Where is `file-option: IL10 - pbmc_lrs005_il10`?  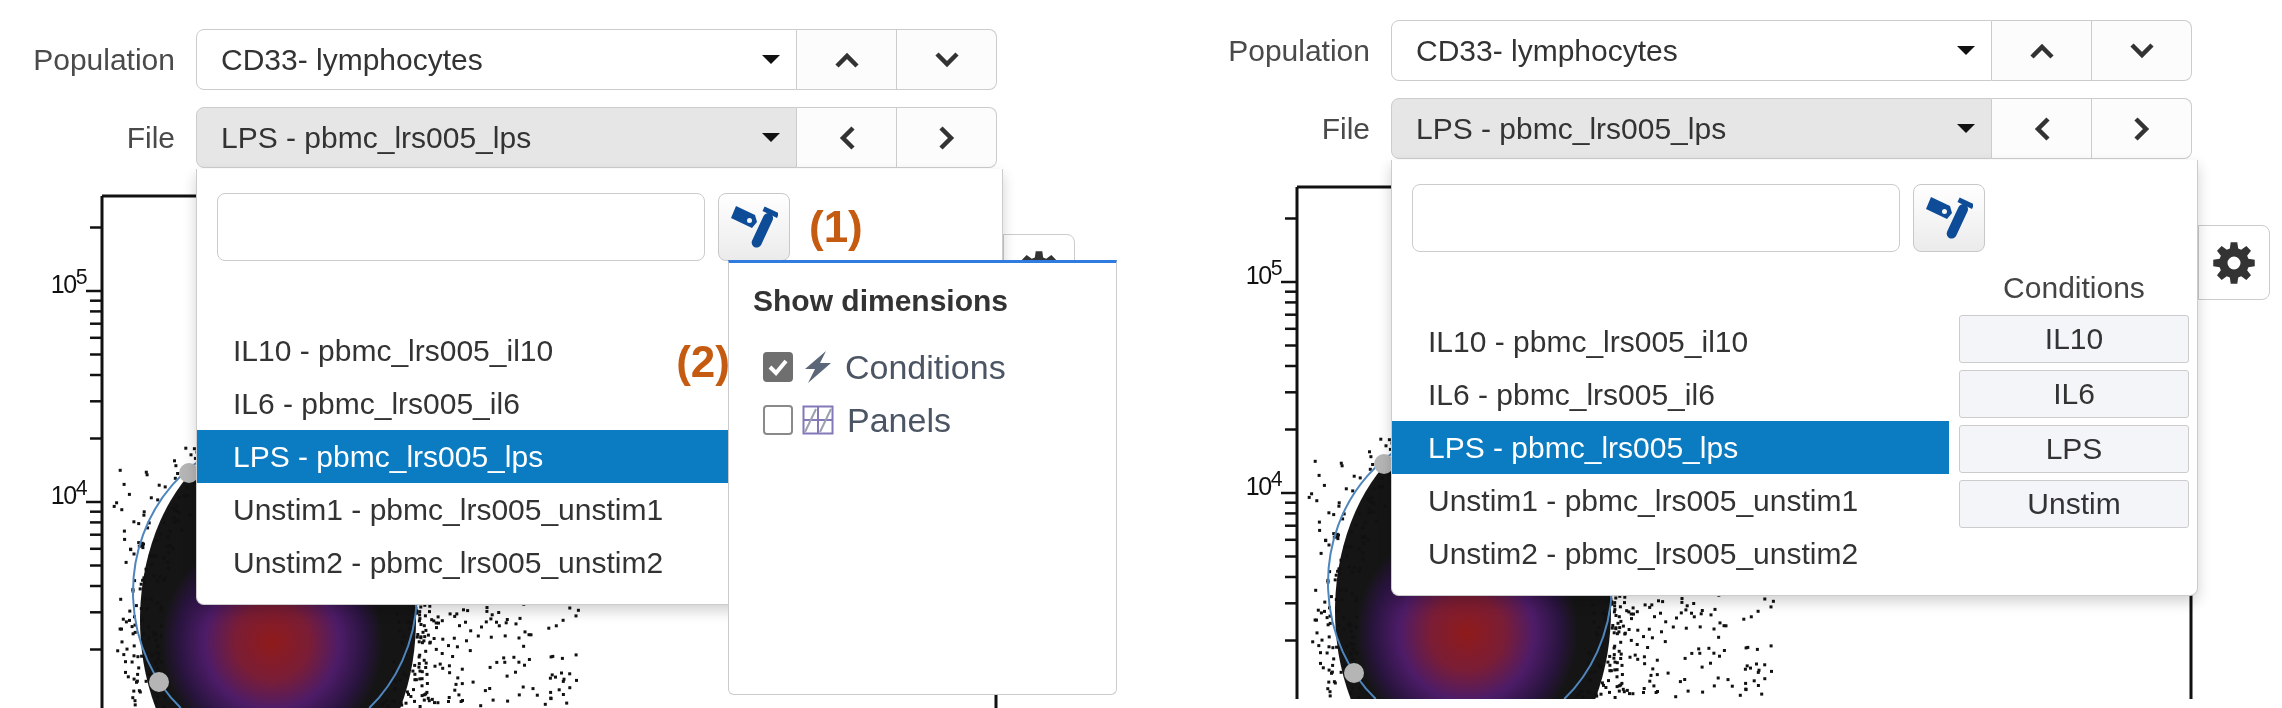 file-option: IL10 - pbmc_lrs005_il10 is located at coordinates (1670, 341).